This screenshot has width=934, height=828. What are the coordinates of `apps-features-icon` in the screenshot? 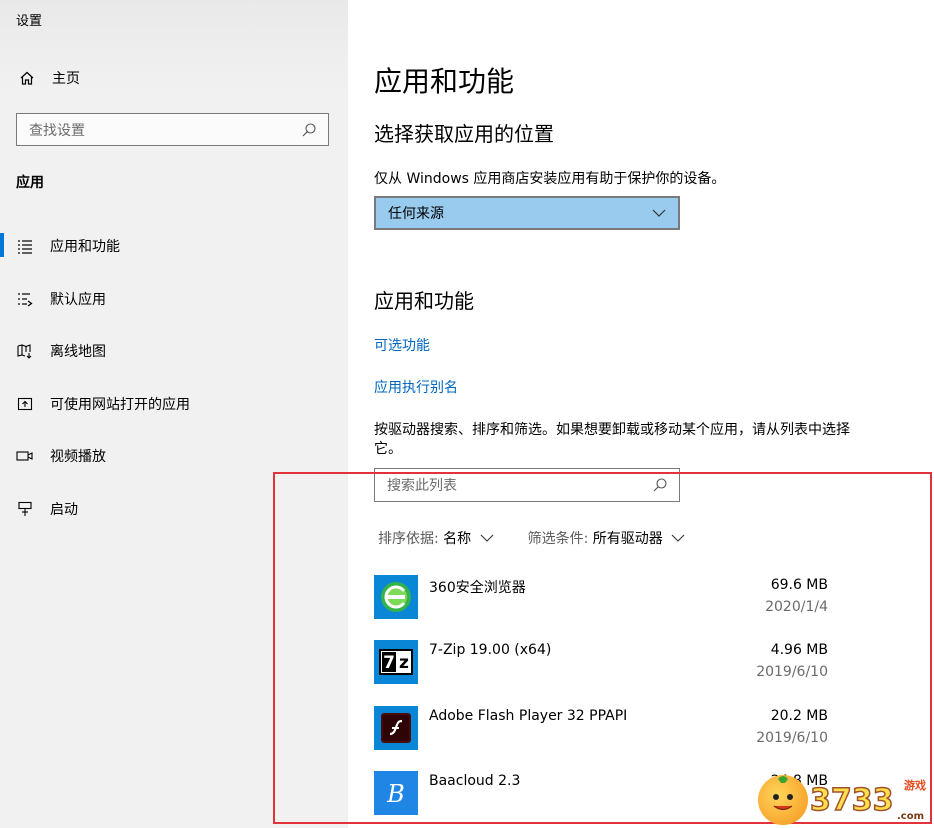 It's located at (25, 246).